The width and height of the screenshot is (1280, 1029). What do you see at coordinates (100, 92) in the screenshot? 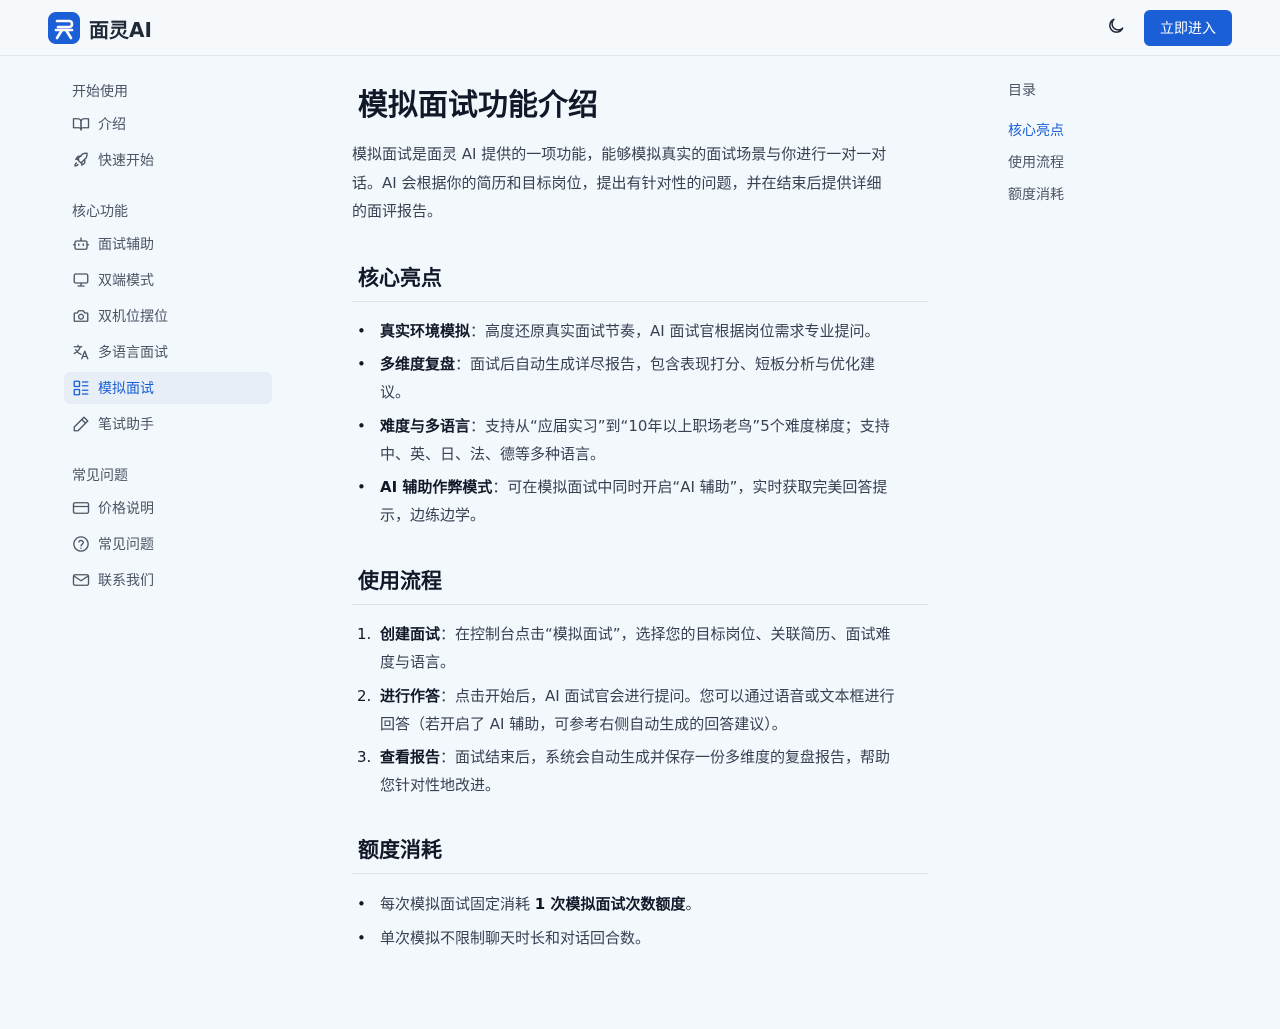
I see `sidebar-group-title: 开始使用` at bounding box center [100, 92].